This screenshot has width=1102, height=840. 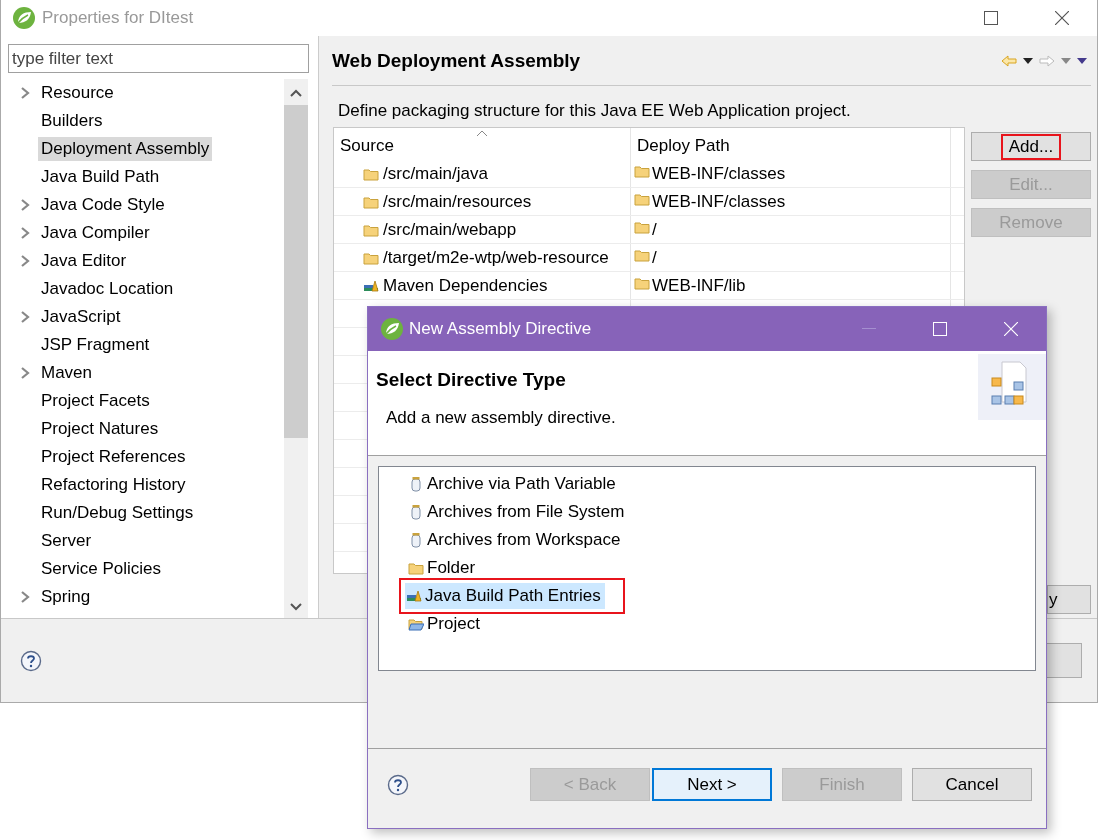 What do you see at coordinates (456, 60) in the screenshot?
I see `page-title: Web Deployment Assembly` at bounding box center [456, 60].